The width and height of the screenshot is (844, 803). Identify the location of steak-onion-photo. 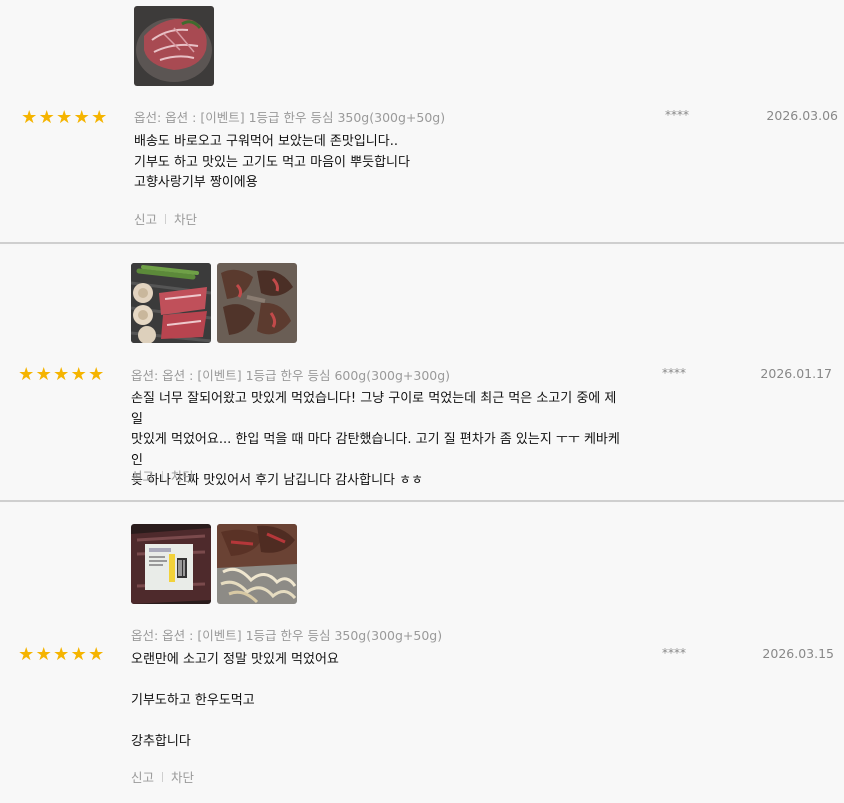
(257, 564).